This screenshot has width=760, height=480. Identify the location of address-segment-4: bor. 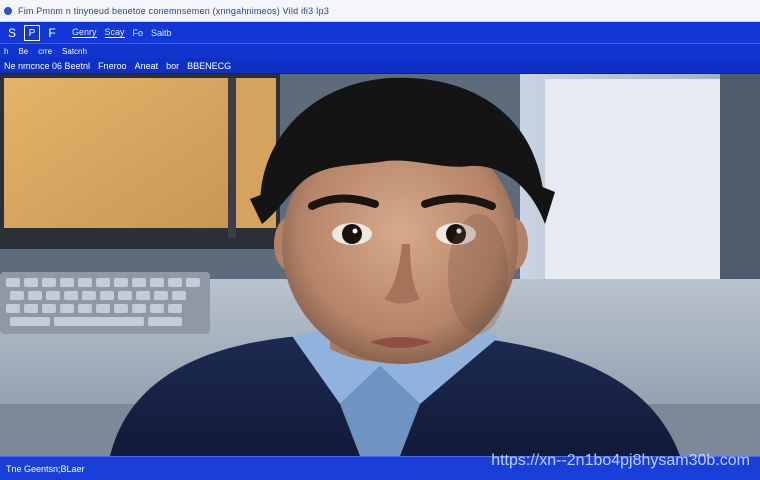
(173, 65).